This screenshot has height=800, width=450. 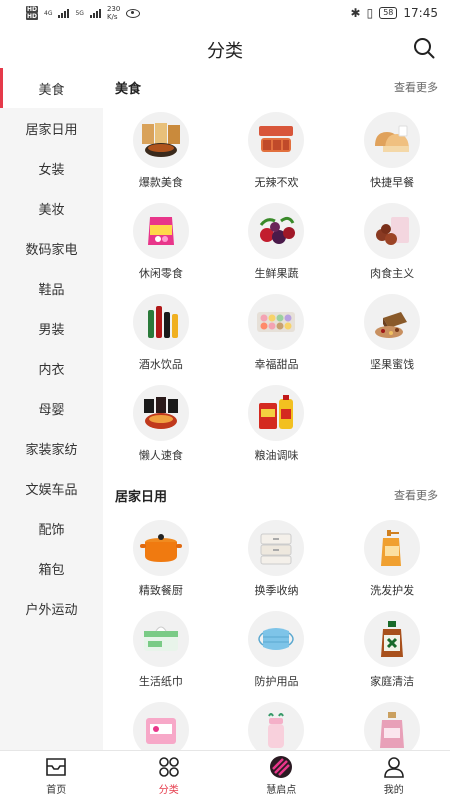 I want to click on subcategory-item: 幸福甜品, so click(x=277, y=339).